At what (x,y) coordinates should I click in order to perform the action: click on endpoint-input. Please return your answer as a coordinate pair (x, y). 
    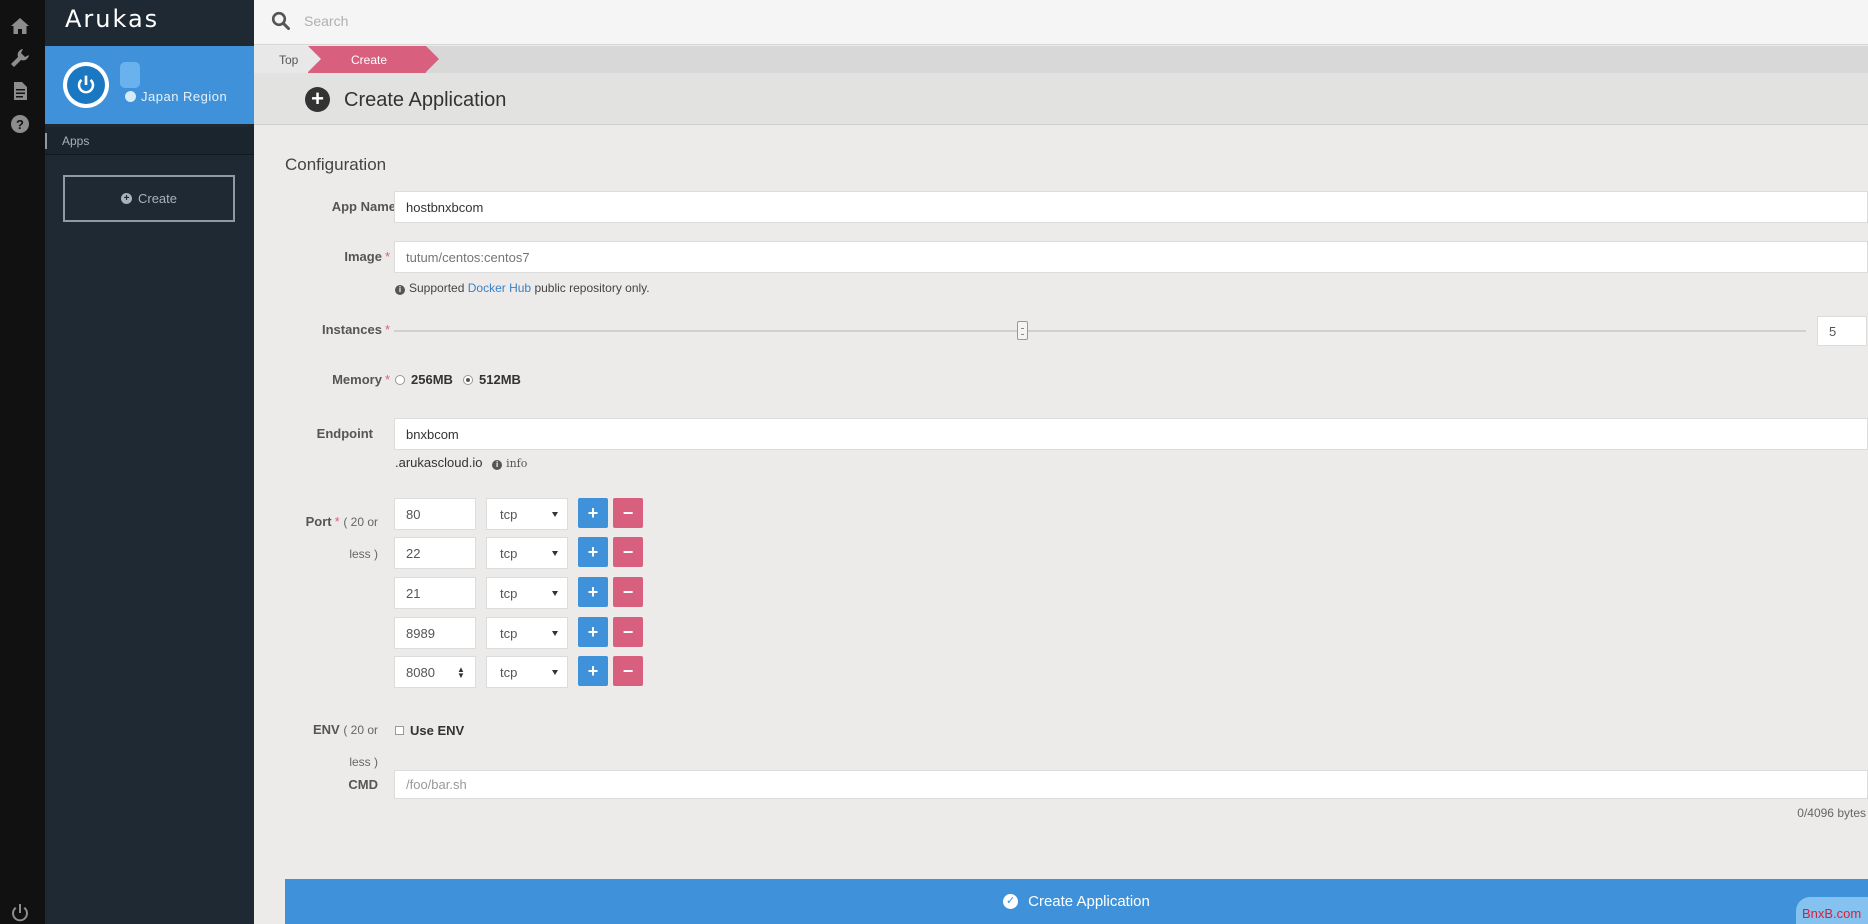
    Looking at the image, I should click on (1131, 434).